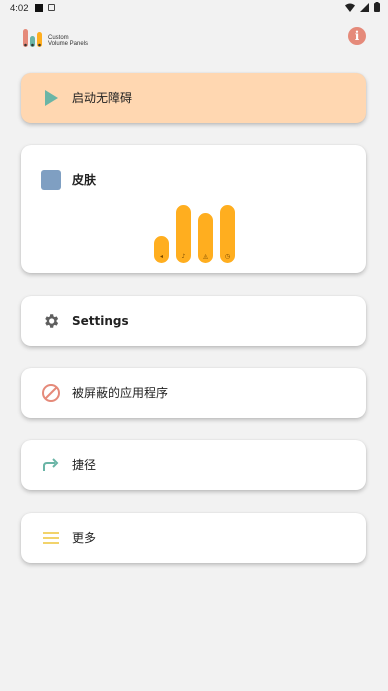 The height and width of the screenshot is (691, 388). Describe the element at coordinates (193, 98) in the screenshot. I see `start-accessibility-card: 启动无障碍` at that location.